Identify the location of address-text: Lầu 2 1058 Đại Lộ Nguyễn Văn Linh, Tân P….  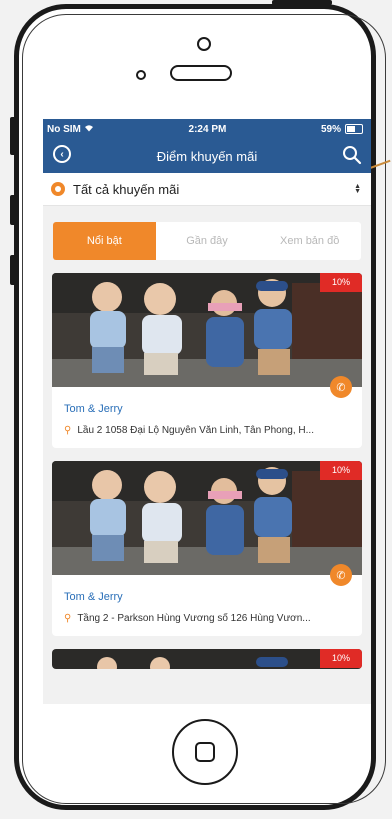
(195, 430).